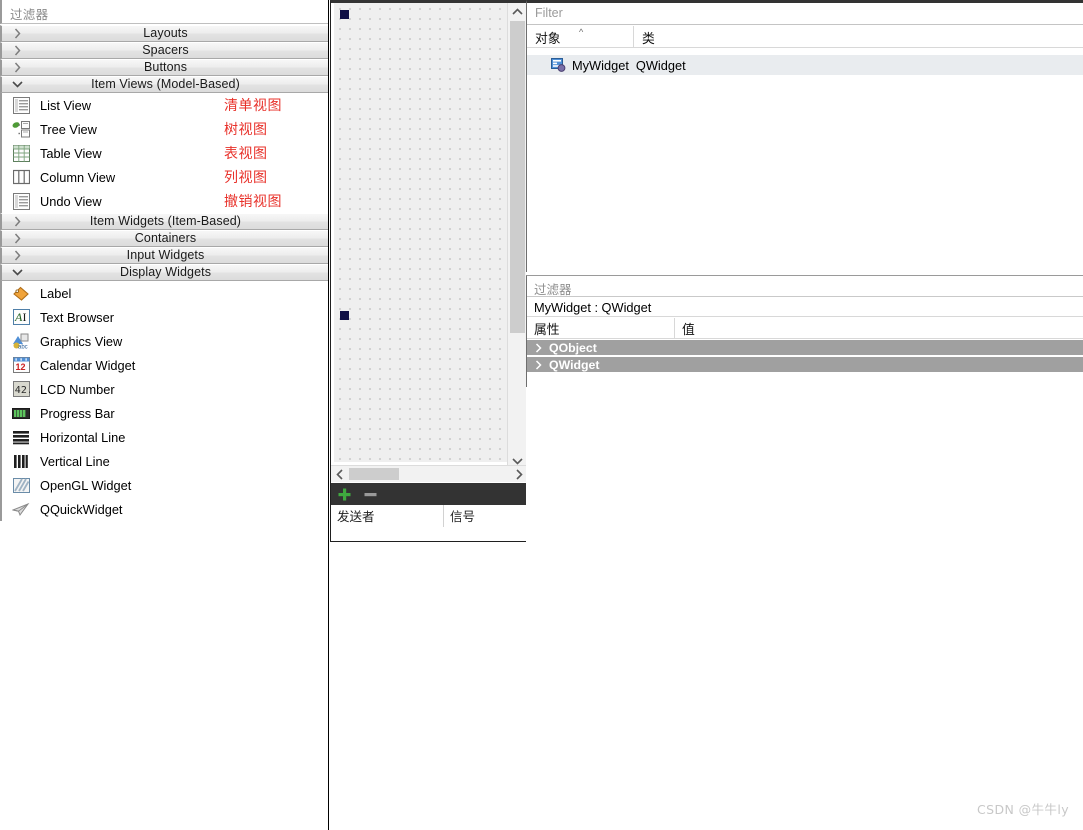 The image size is (1083, 830). Describe the element at coordinates (78, 177) in the screenshot. I see `widget-box-item-label: Column View` at that location.